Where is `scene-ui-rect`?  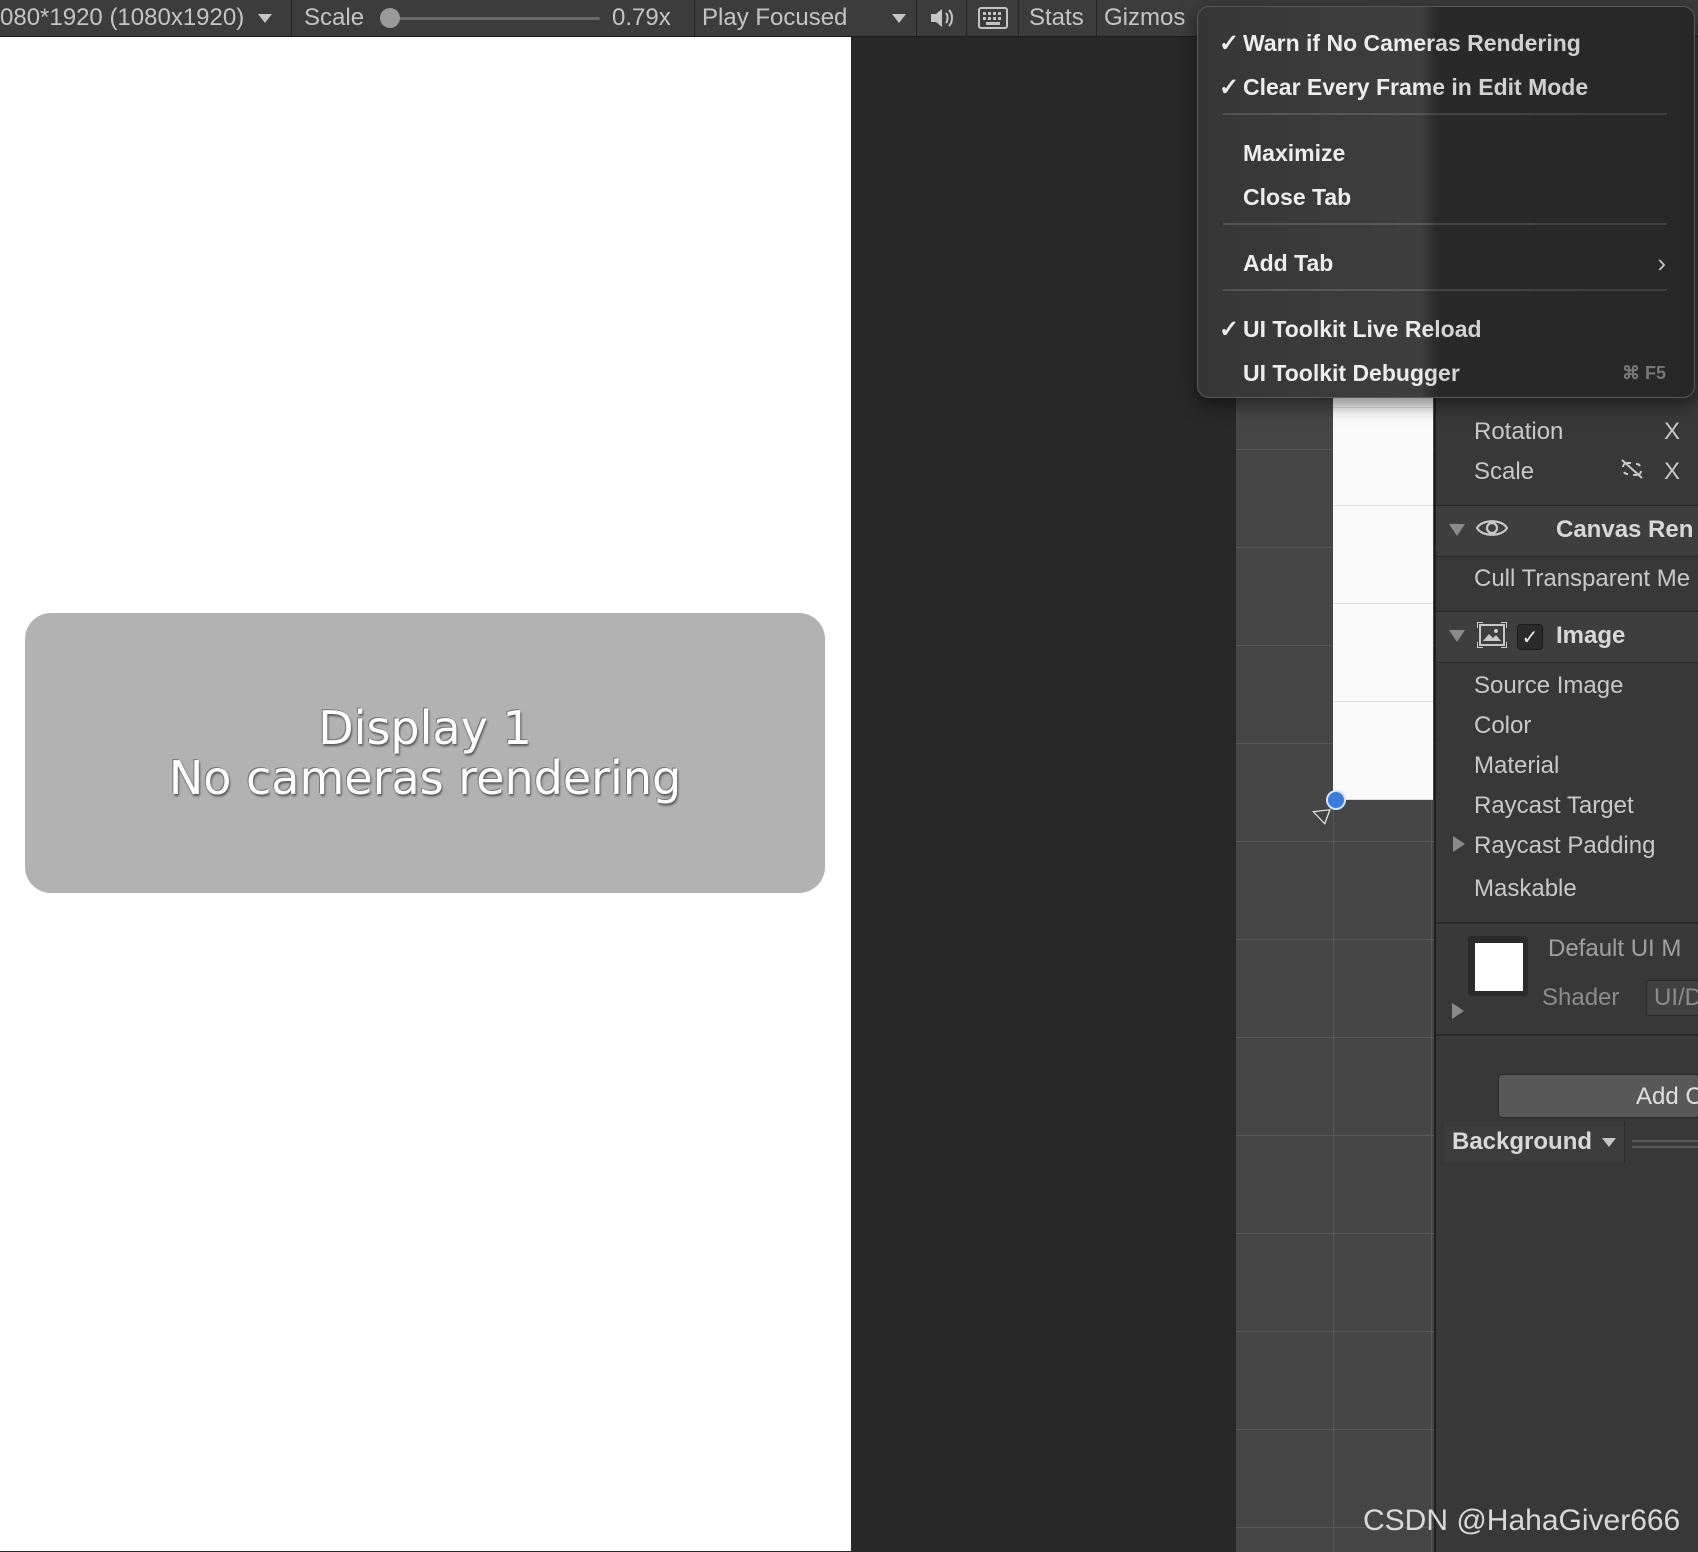 scene-ui-rect is located at coordinates (1383, 595).